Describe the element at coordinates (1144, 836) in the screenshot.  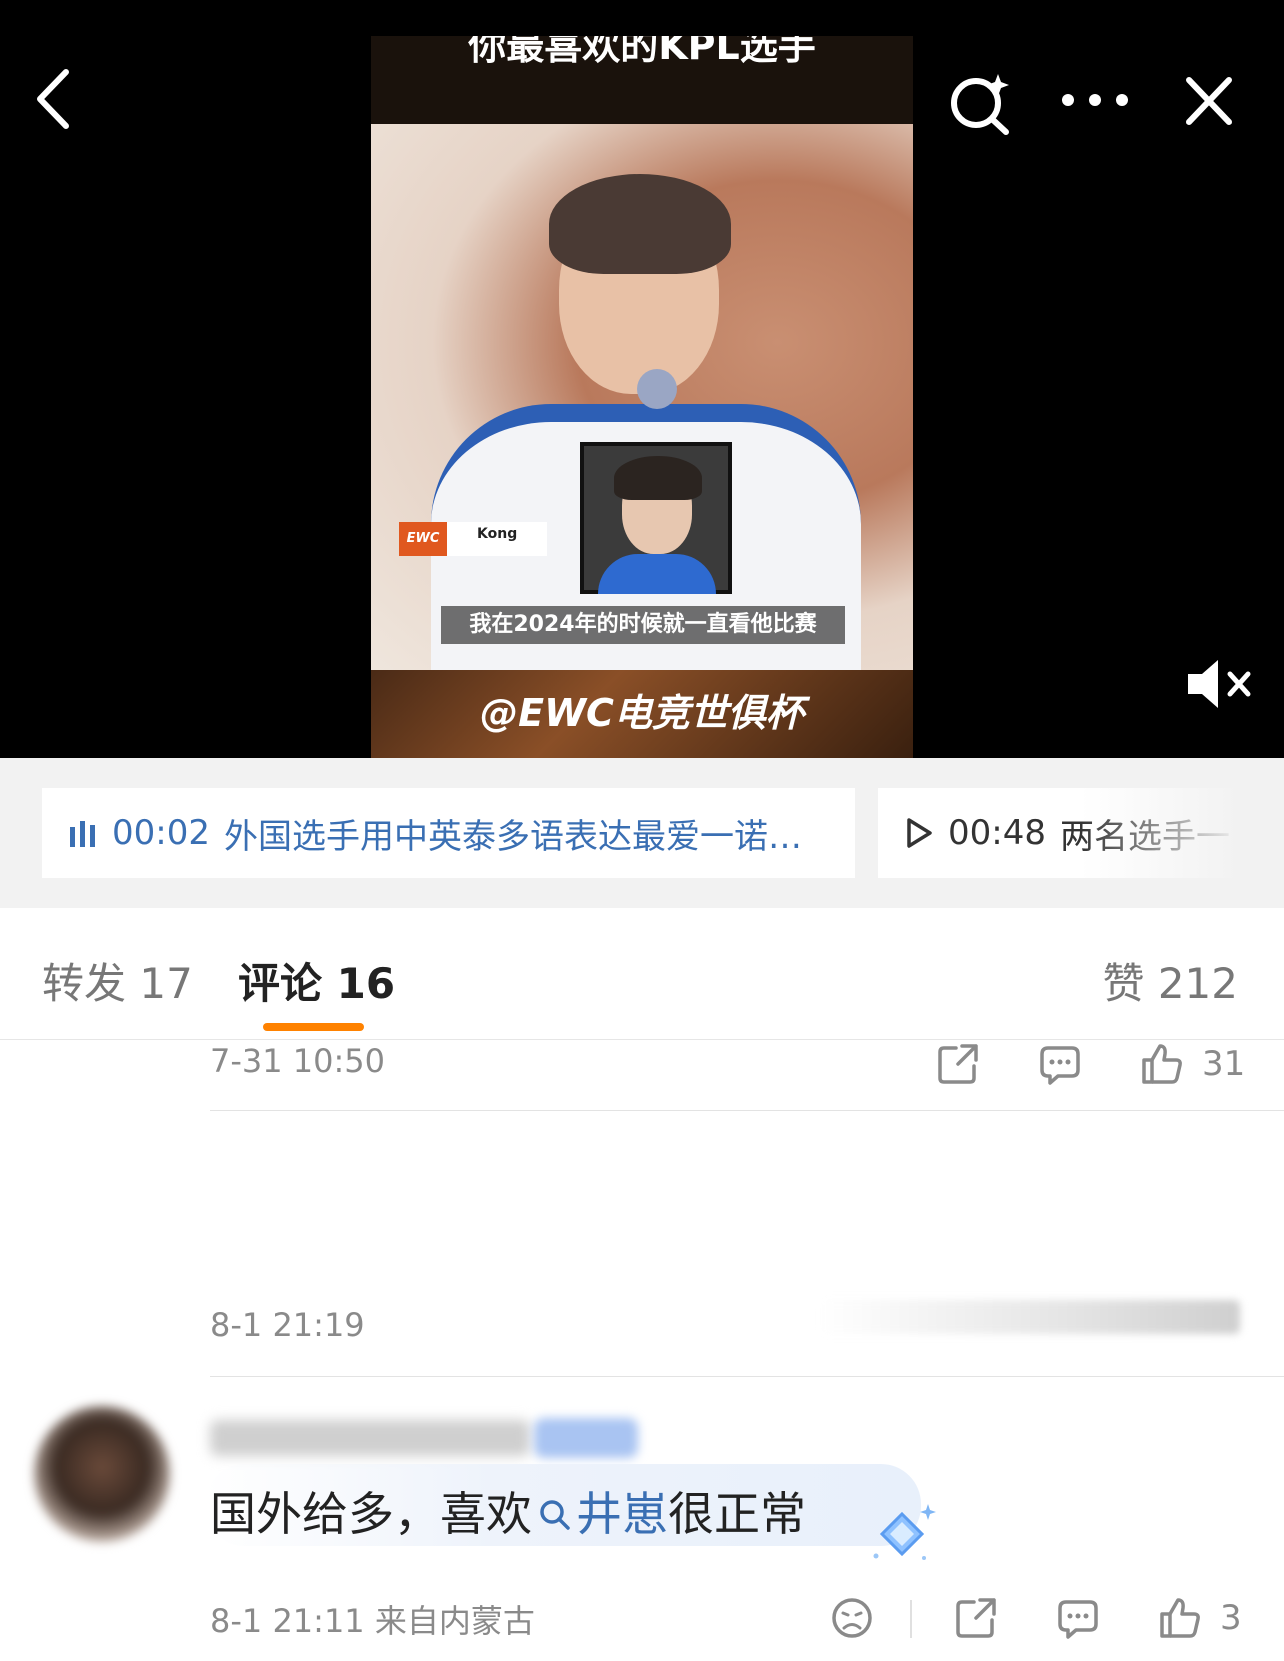
I see `chapter-title: 两名选手一` at that location.